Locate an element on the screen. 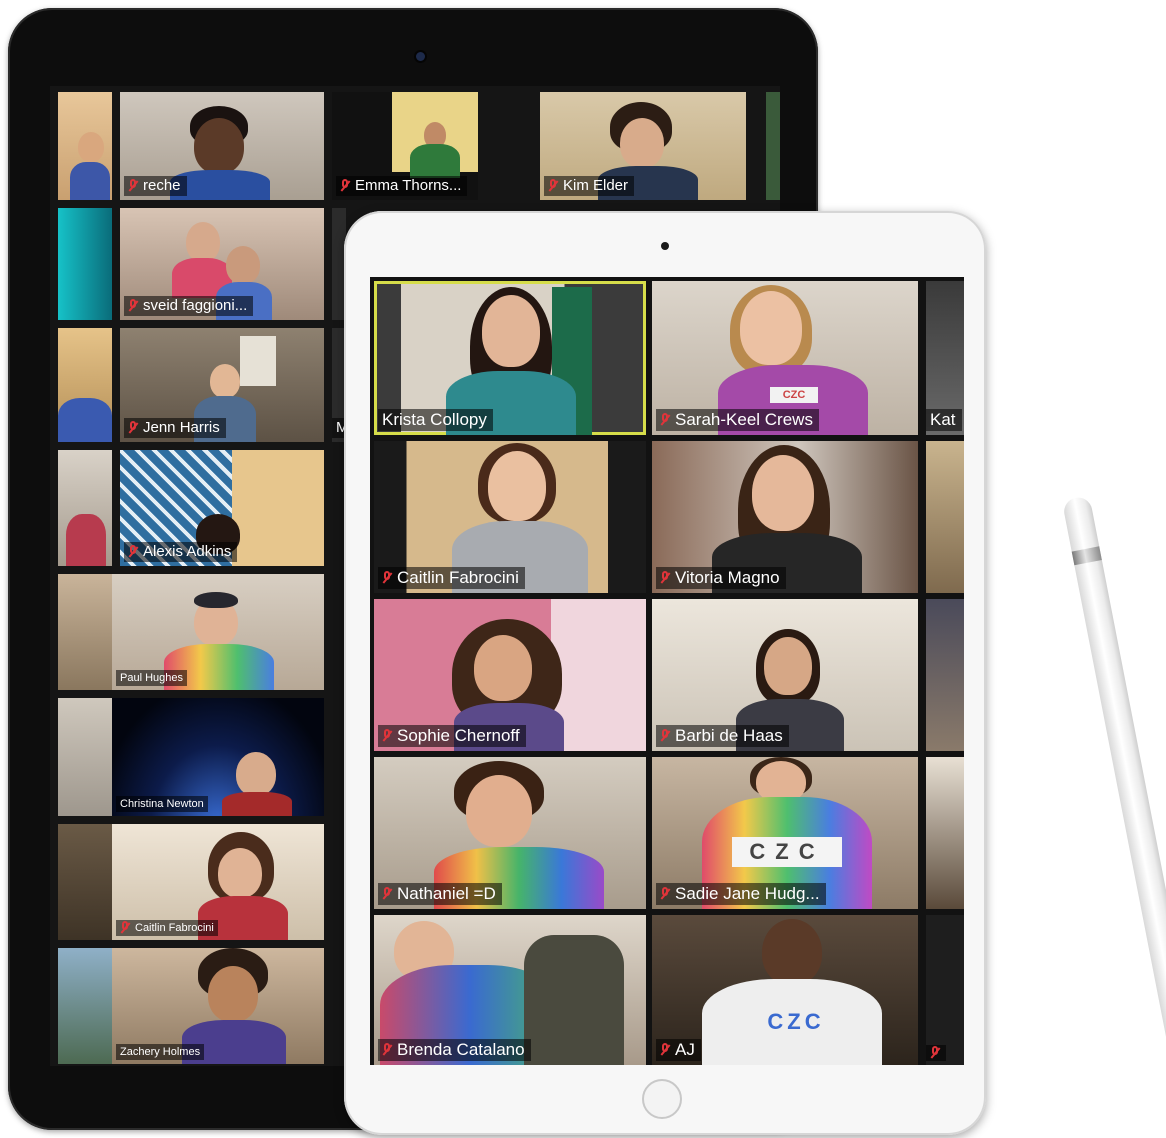  participant-label: Krista Collopy is located at coordinates (435, 420).